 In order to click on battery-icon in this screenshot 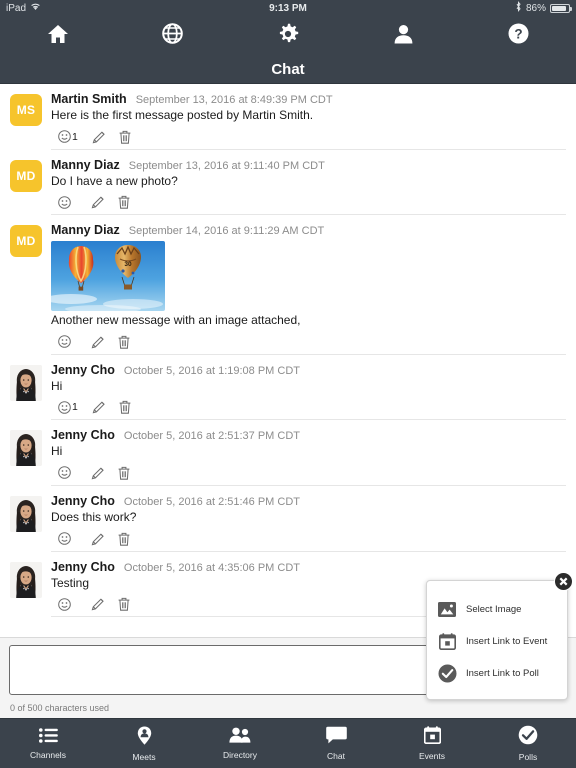, I will do `click(561, 8)`.